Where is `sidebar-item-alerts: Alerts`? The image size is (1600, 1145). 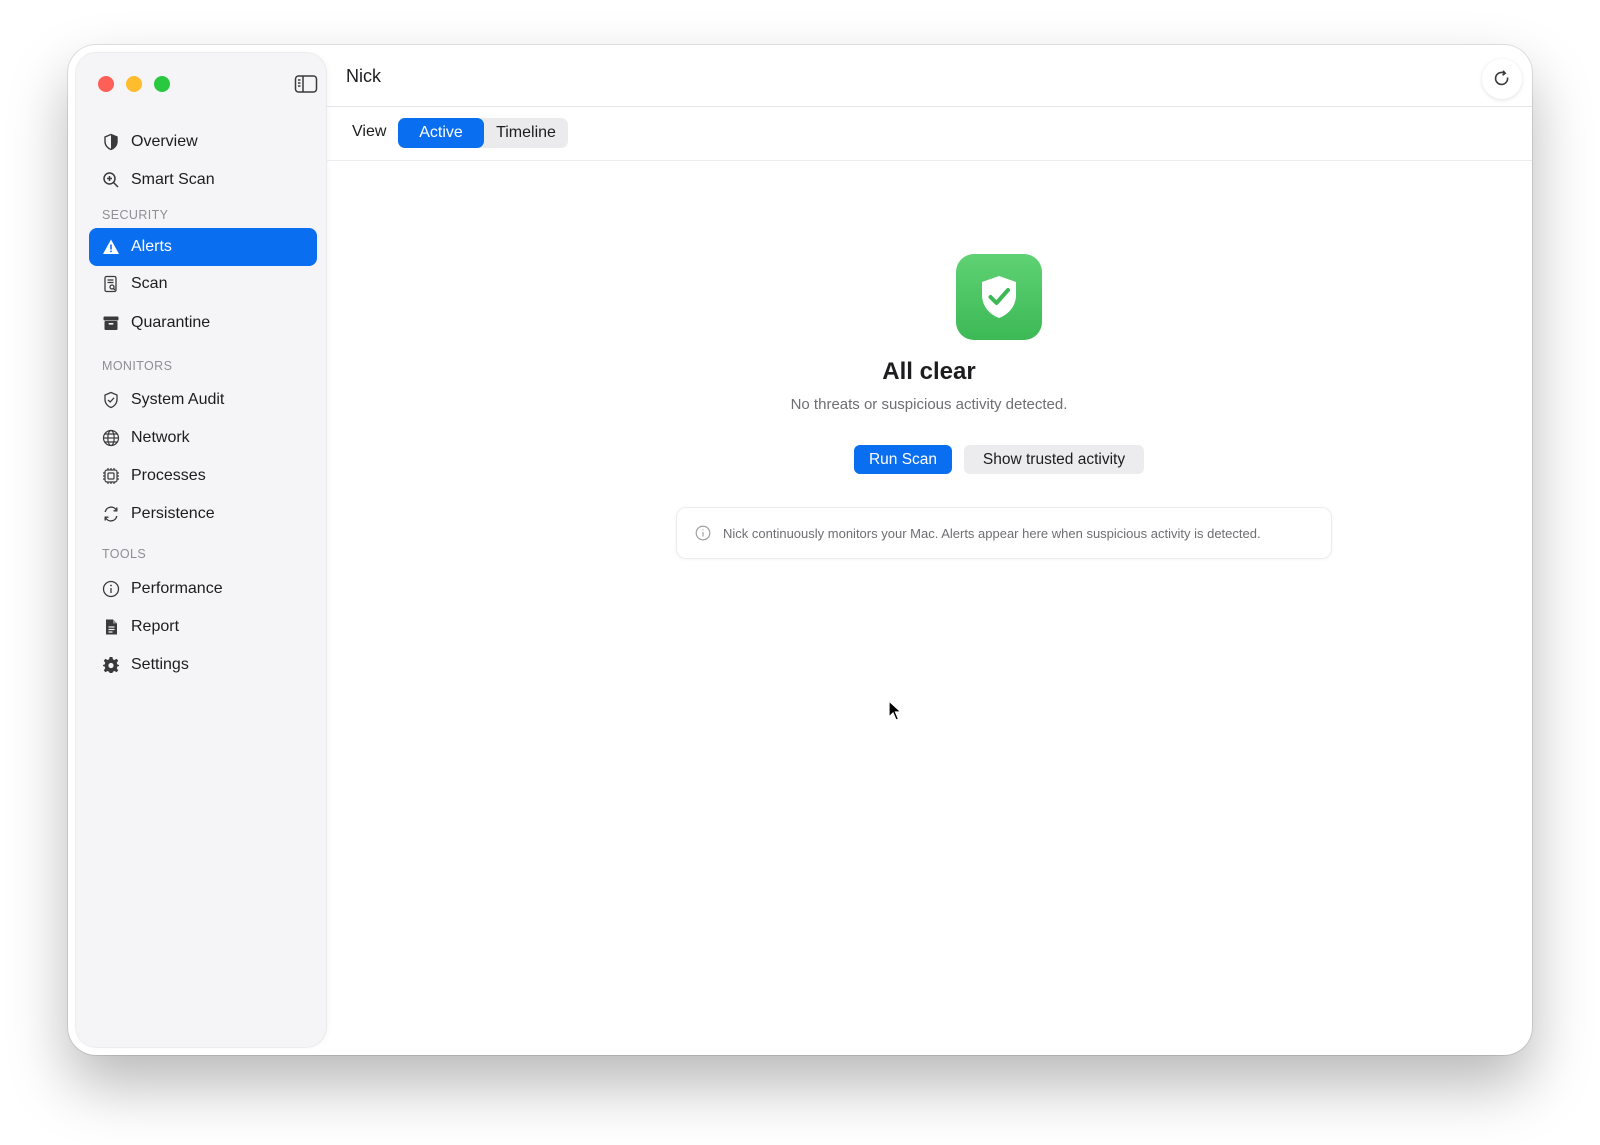
sidebar-item-alerts: Alerts is located at coordinates (203, 247).